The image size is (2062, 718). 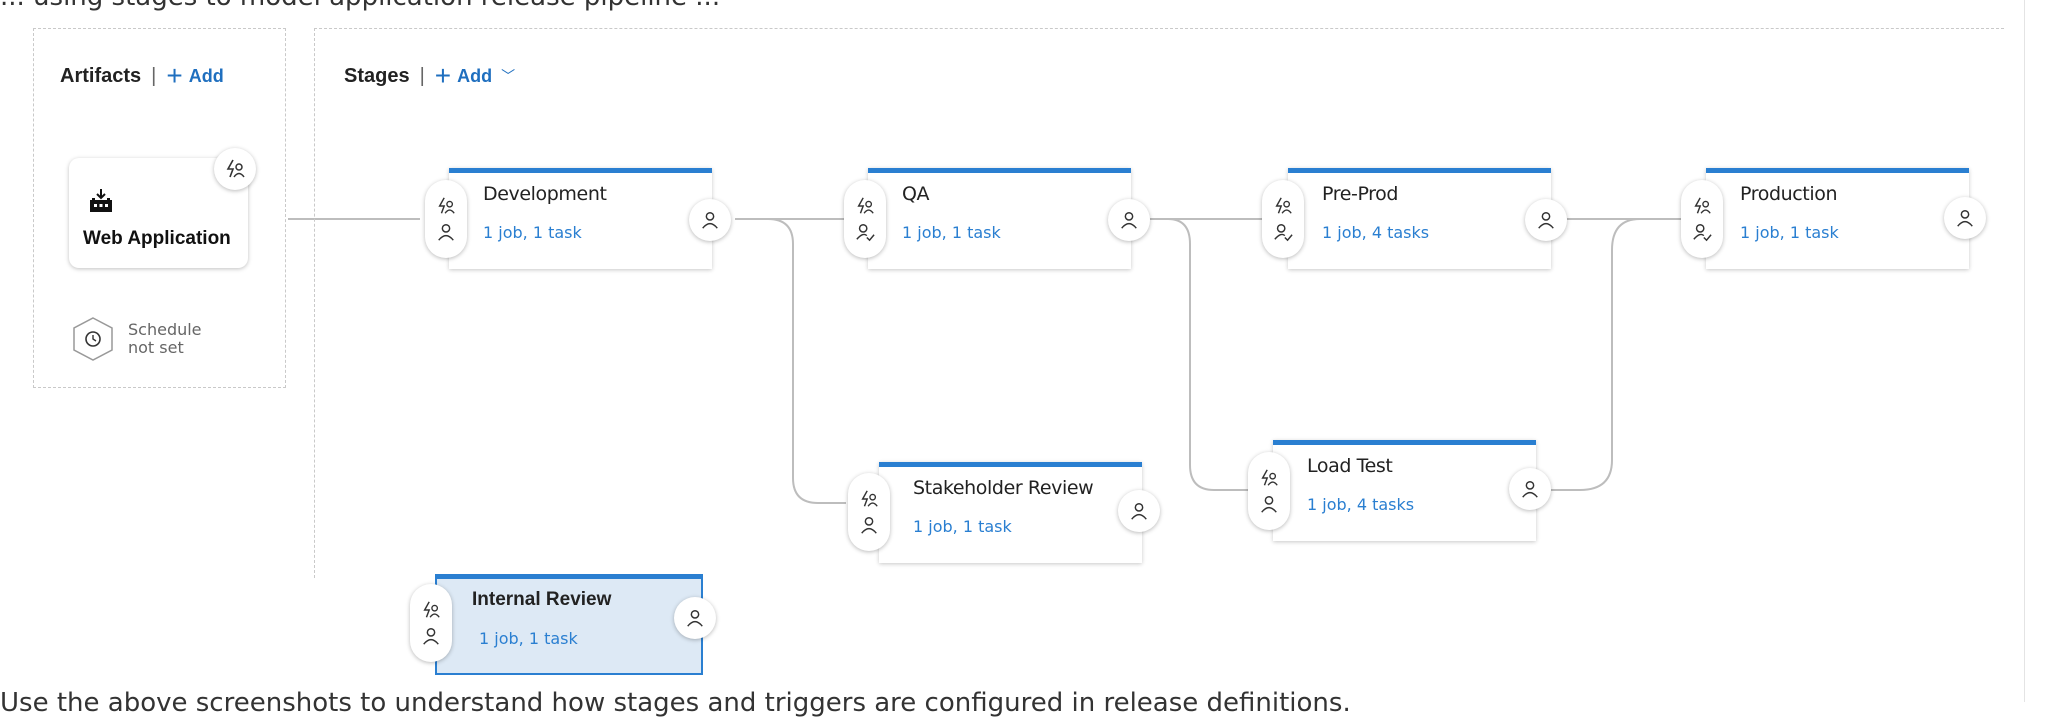 I want to click on stage-card-development: Development 1 job, 1 task, so click(x=580, y=218).